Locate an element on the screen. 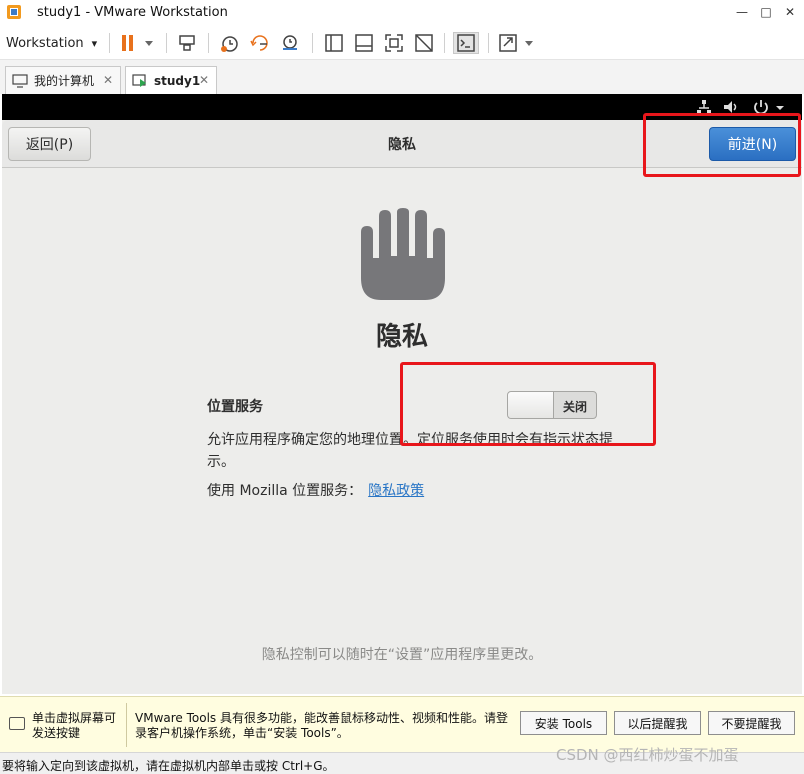  view-console-icon is located at coordinates (334, 43).